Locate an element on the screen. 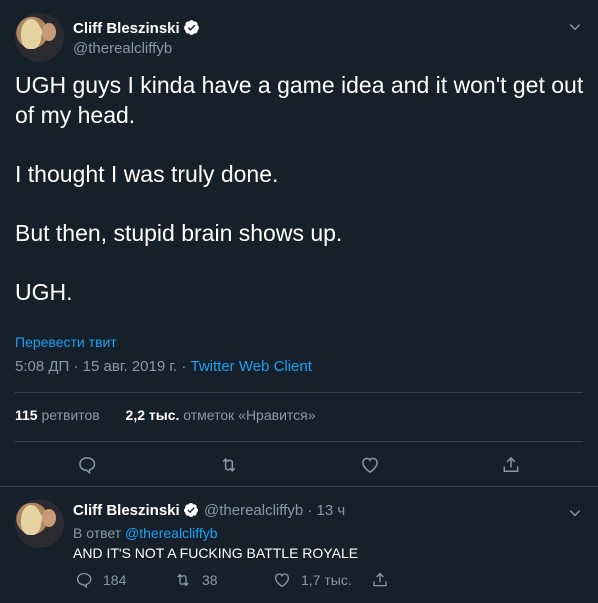 The height and width of the screenshot is (603, 598). reply-like-button: 1,7 тыс. is located at coordinates (312, 580).